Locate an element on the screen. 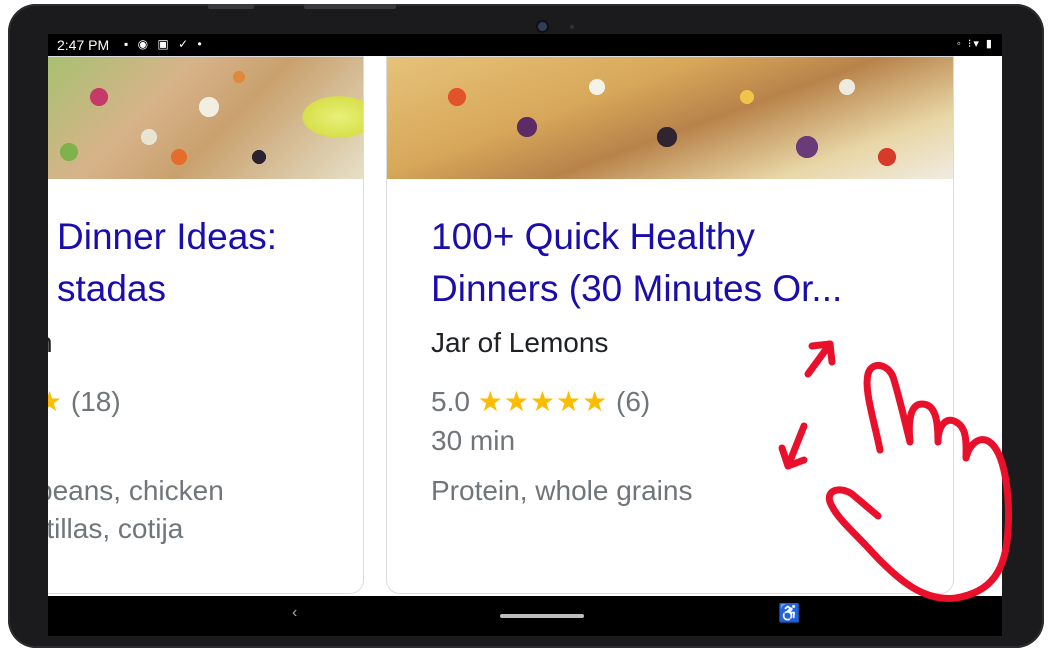  rating-value: 5.0 is located at coordinates (450, 401).